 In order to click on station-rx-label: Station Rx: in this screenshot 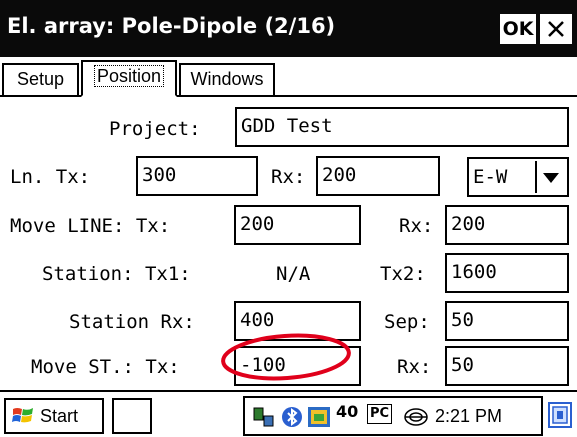, I will do `click(132, 322)`.